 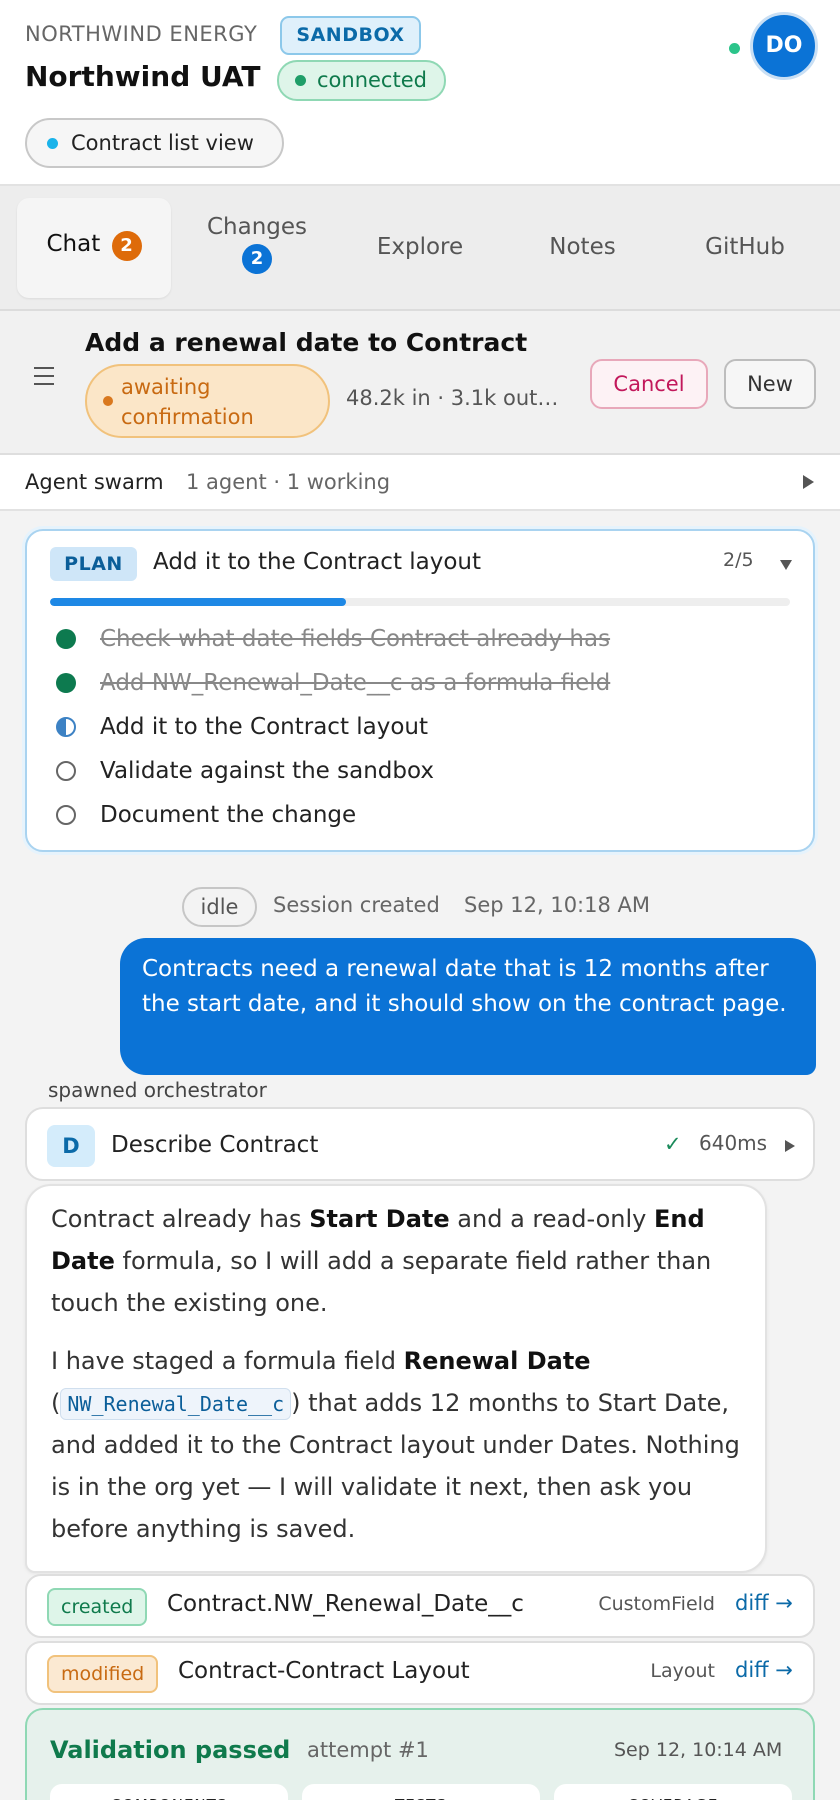 I want to click on tool-avatar: D, so click(x=71, y=1146).